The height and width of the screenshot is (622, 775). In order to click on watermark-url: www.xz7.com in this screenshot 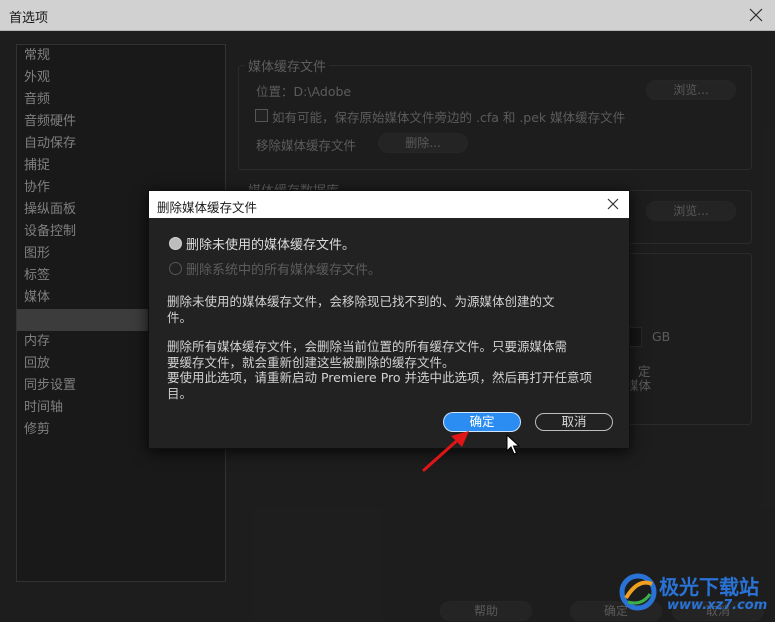, I will do `click(717, 605)`.